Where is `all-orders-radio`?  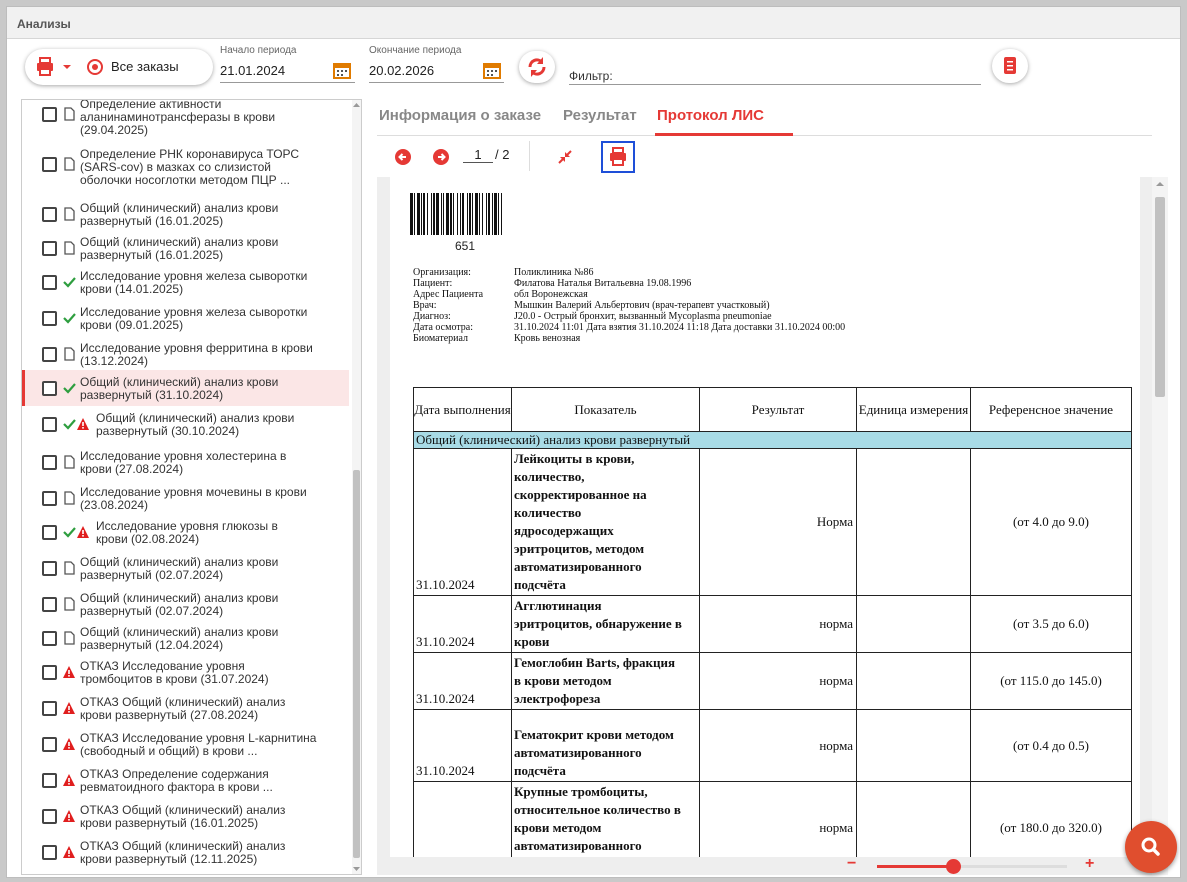 all-orders-radio is located at coordinates (95, 67).